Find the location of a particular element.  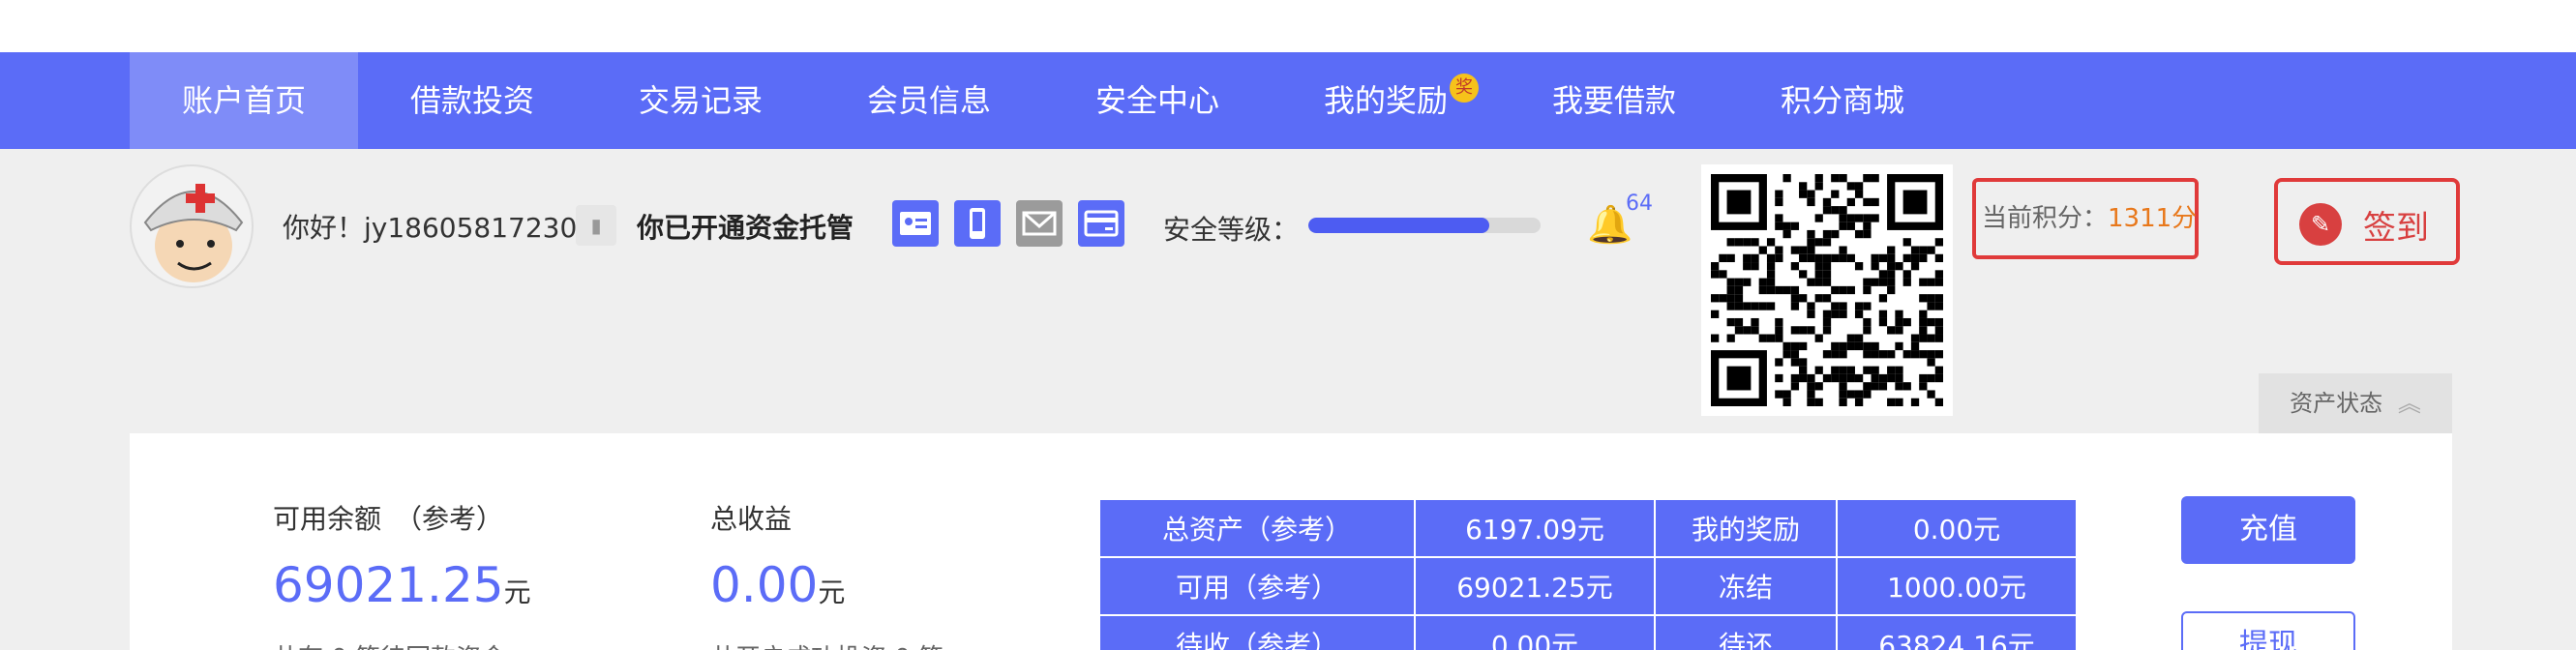

table-cell: 总资产（参考） is located at coordinates (1257, 528).